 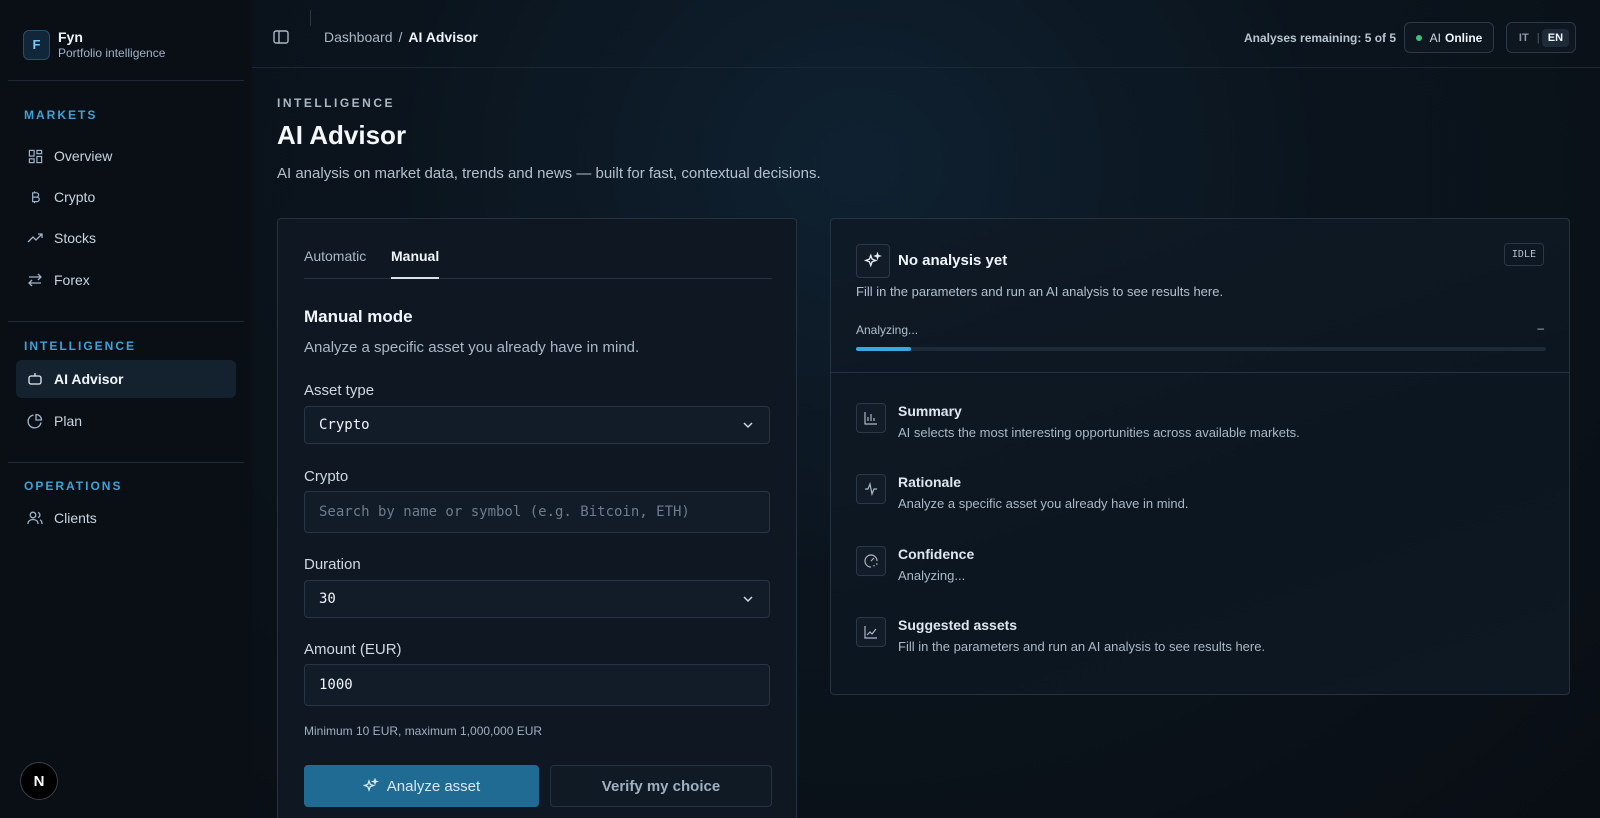 I want to click on sidebar-item-plan: Plan, so click(x=126, y=421).